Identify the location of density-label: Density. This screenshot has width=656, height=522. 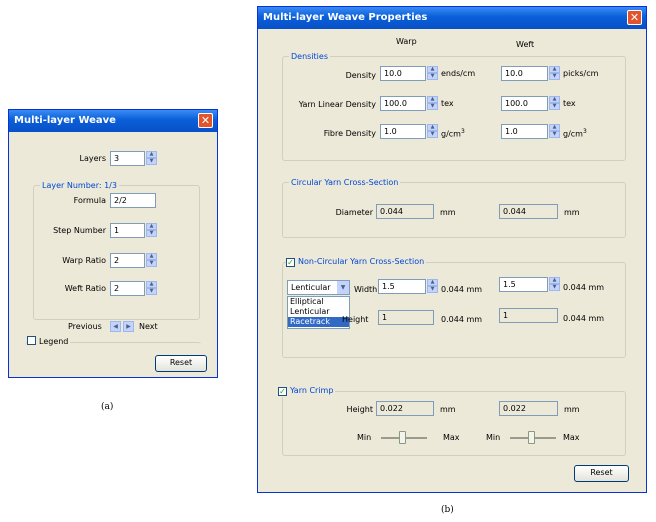
(360, 75).